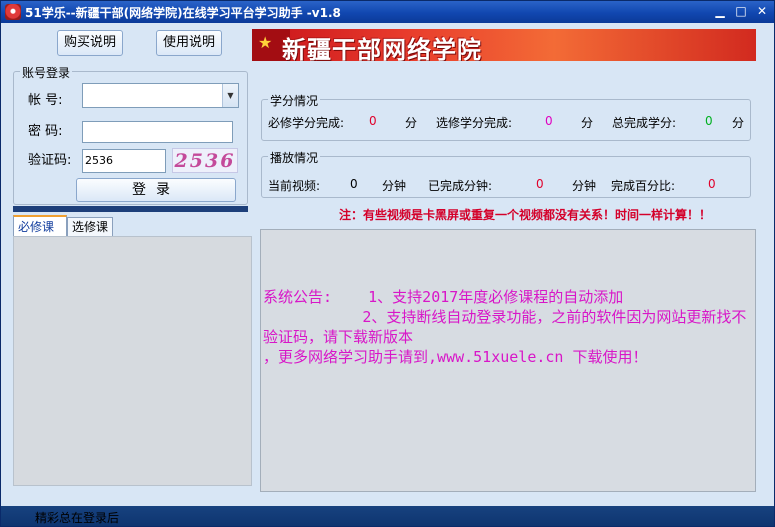 This screenshot has width=775, height=527. I want to click on login-group-title: 账号登录, so click(46, 72).